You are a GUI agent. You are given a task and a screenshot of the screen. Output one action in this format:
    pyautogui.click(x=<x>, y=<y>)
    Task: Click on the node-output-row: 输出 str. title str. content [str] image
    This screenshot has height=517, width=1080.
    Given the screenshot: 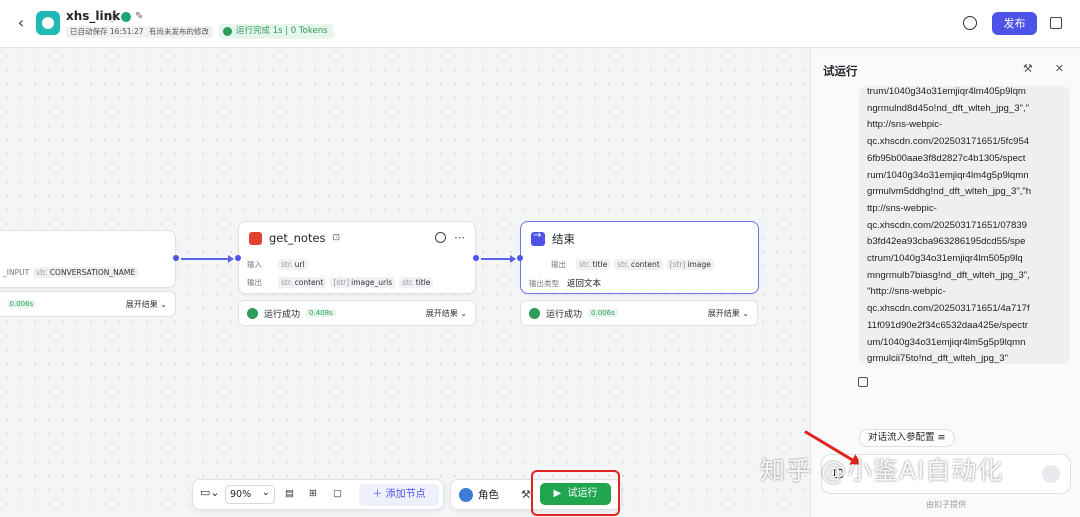 What is the action you would take?
    pyautogui.click(x=632, y=264)
    